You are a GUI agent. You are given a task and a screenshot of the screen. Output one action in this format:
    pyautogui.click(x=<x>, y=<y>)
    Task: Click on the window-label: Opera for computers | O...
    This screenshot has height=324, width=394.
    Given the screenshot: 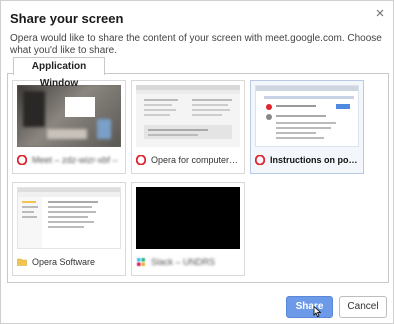 What is the action you would take?
    pyautogui.click(x=196, y=160)
    